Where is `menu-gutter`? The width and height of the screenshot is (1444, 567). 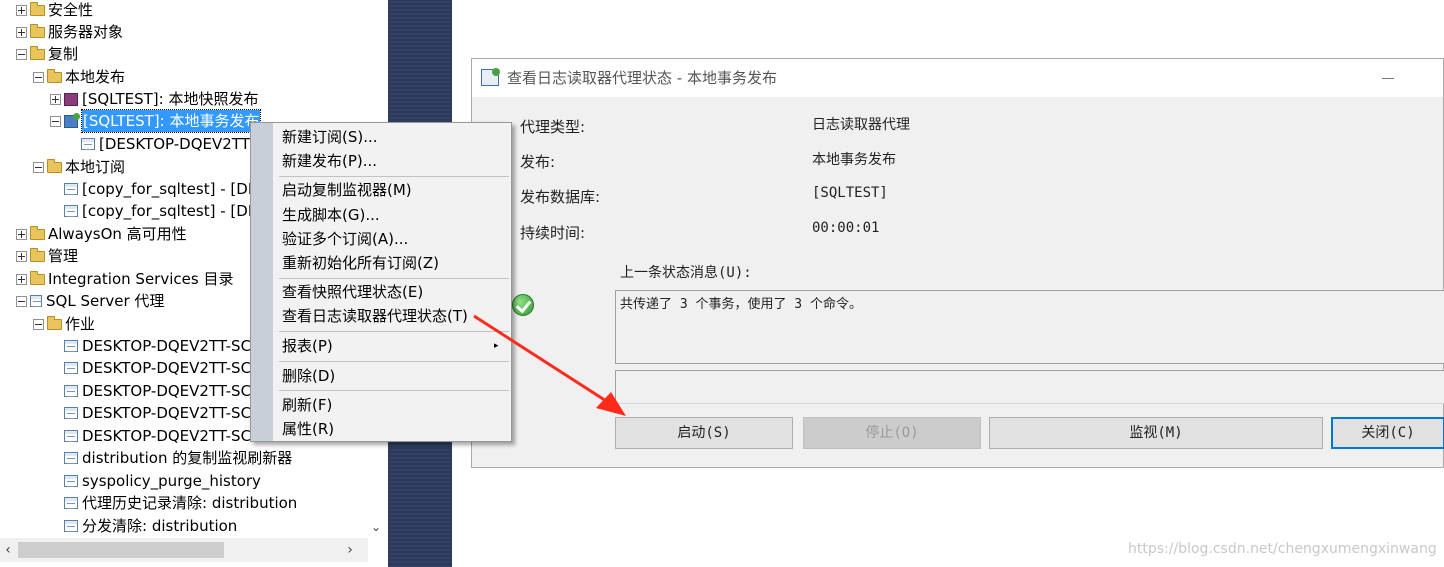
menu-gutter is located at coordinates (262, 282).